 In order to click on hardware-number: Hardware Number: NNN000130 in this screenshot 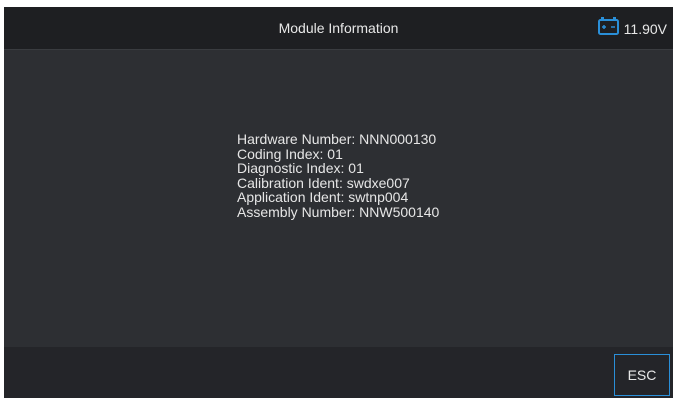, I will do `click(337, 139)`.